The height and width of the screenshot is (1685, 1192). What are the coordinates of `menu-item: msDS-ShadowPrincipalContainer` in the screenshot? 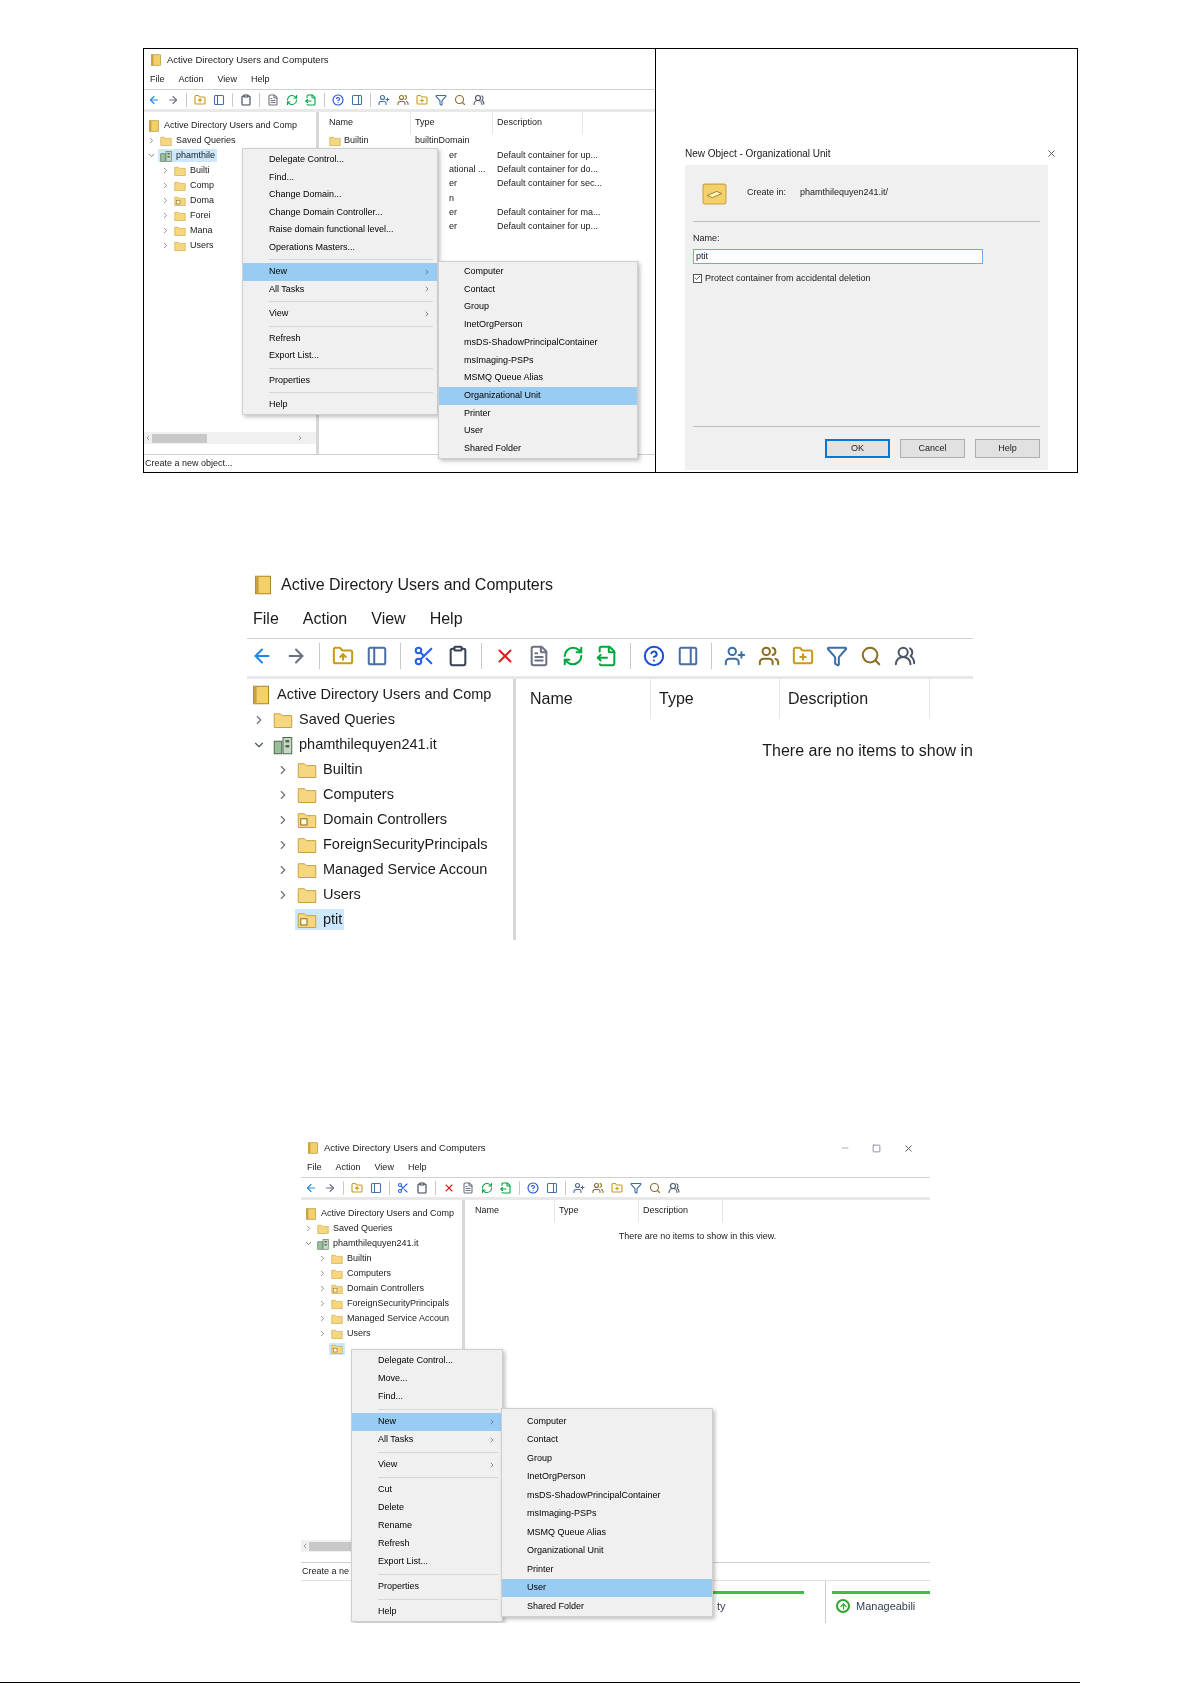 It's located at (607, 1495).